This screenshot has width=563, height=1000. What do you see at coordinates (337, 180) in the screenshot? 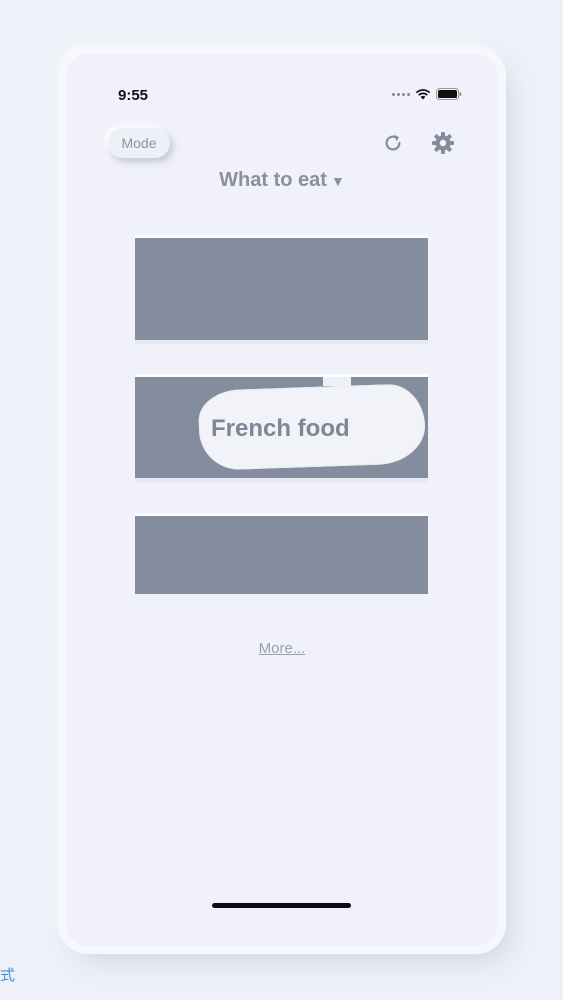
I see `dropdown-caret-icon: ▼` at bounding box center [337, 180].